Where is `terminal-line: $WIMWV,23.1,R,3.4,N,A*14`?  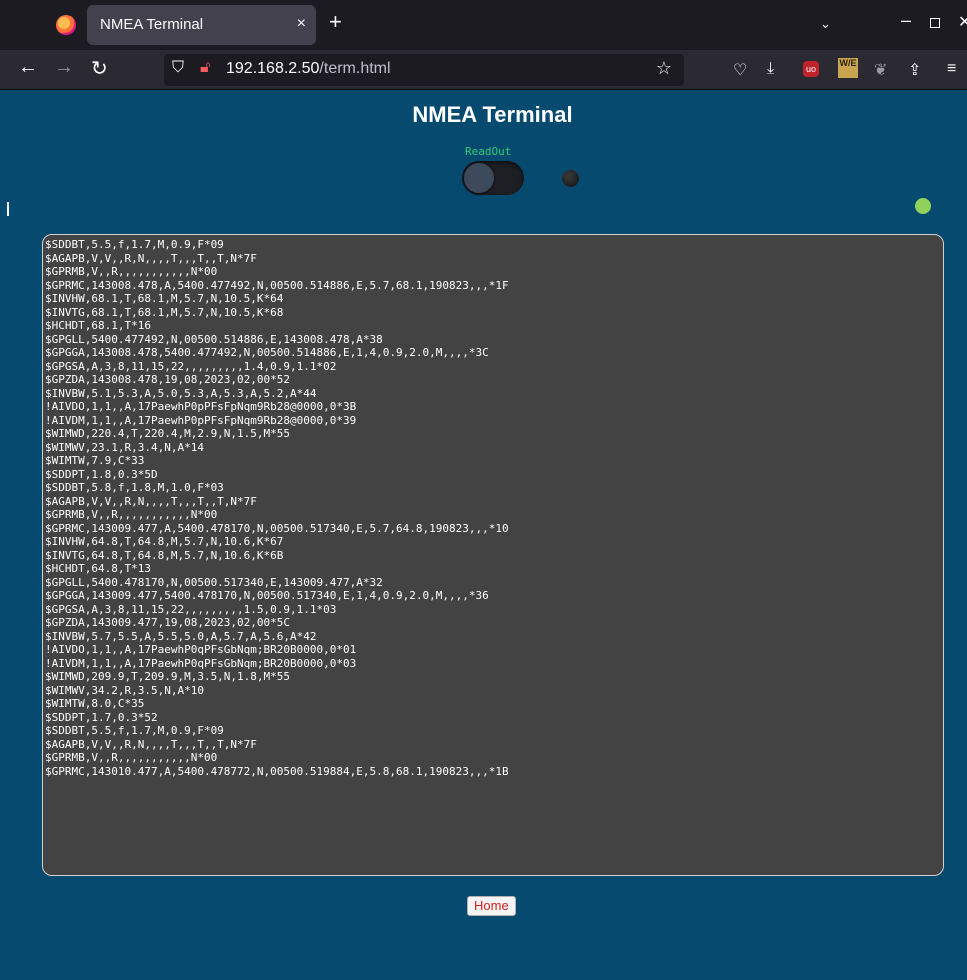 terminal-line: $WIMWV,23.1,R,3.4,N,A*14 is located at coordinates (124, 447).